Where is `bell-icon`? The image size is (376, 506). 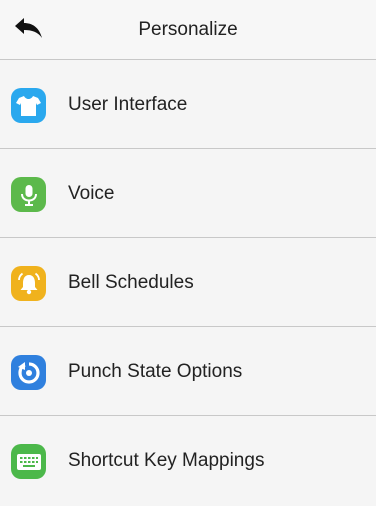 bell-icon is located at coordinates (28, 283).